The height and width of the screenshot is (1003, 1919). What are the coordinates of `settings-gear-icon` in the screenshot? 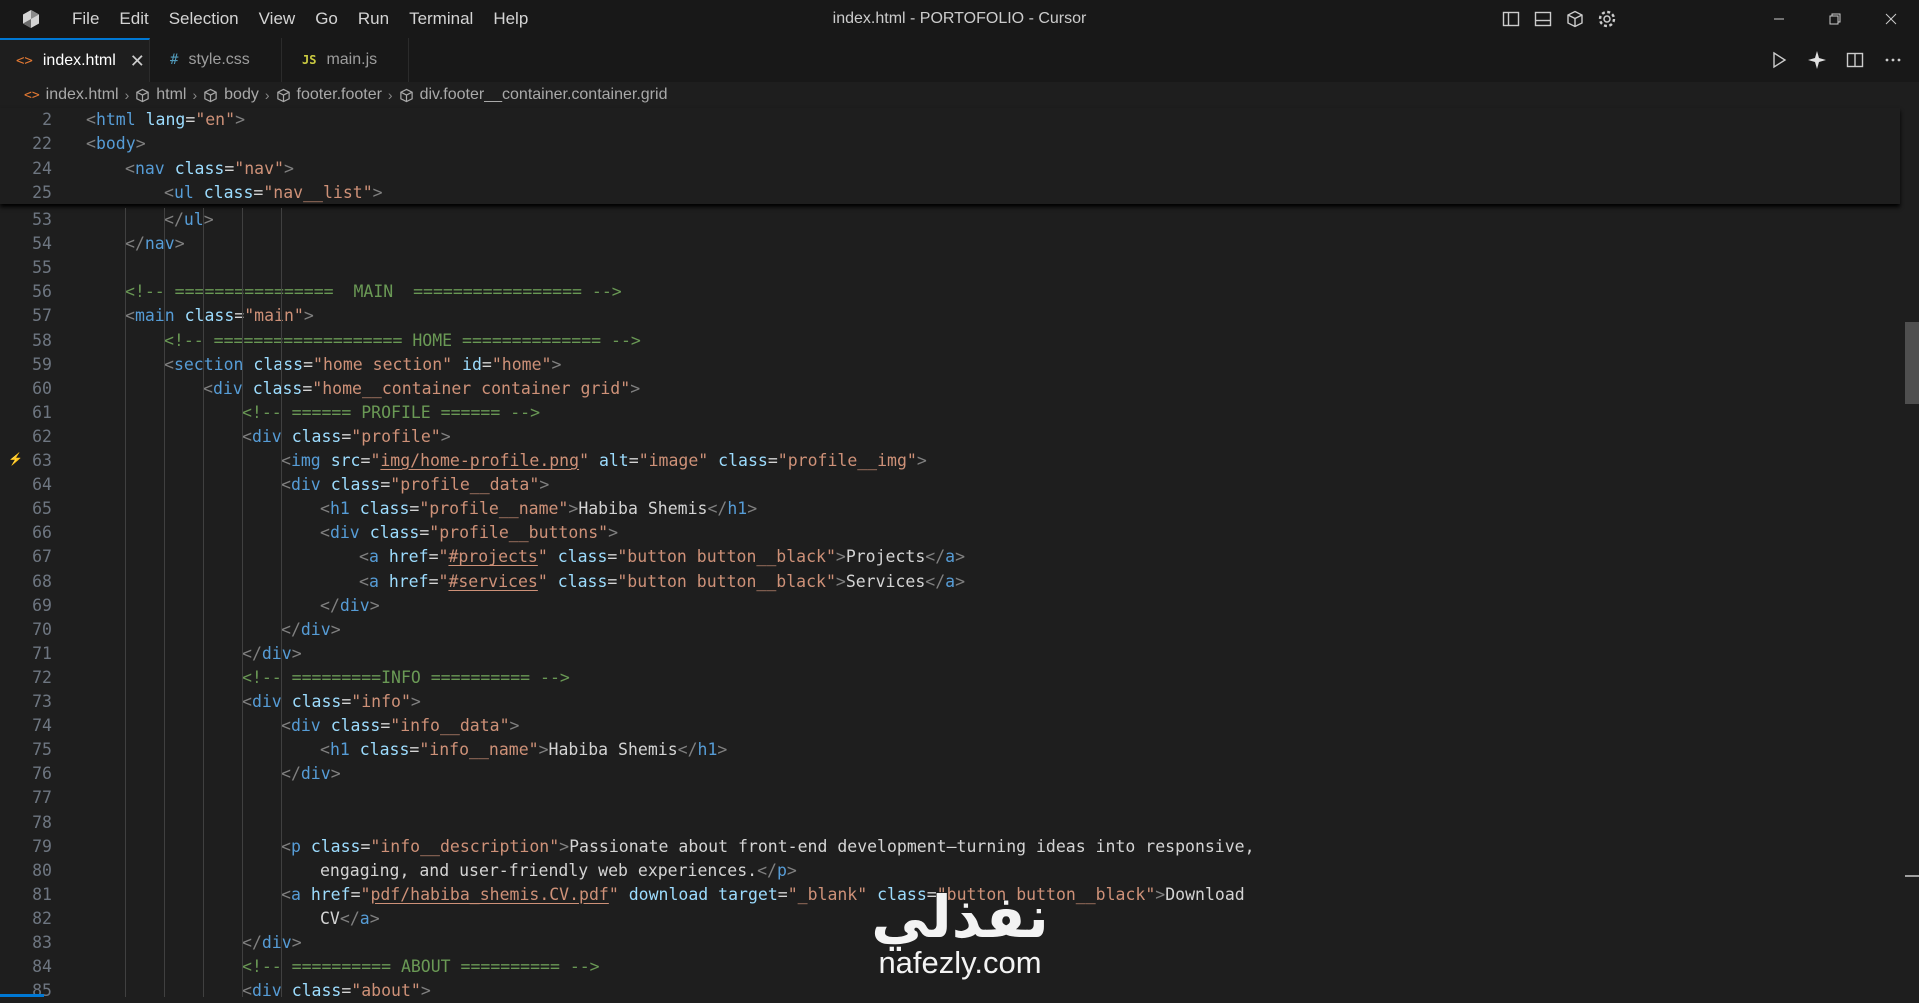 It's located at (1607, 19).